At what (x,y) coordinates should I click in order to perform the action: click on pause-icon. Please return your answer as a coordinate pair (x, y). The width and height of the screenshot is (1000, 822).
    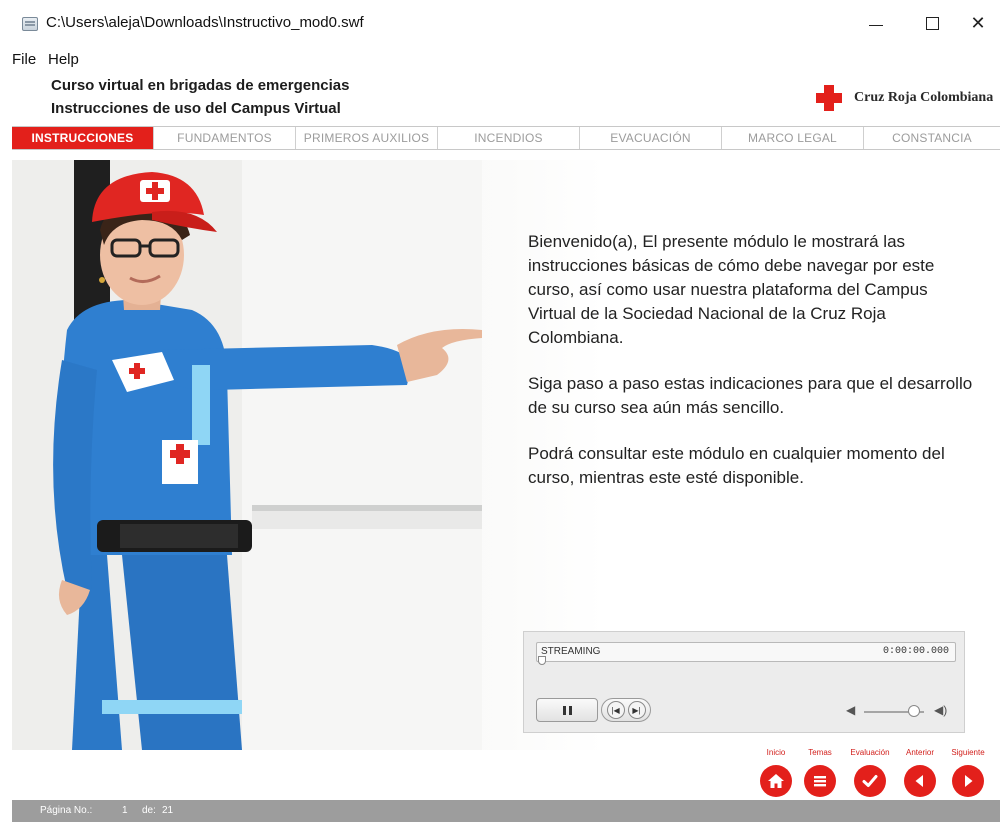
    Looking at the image, I should click on (564, 710).